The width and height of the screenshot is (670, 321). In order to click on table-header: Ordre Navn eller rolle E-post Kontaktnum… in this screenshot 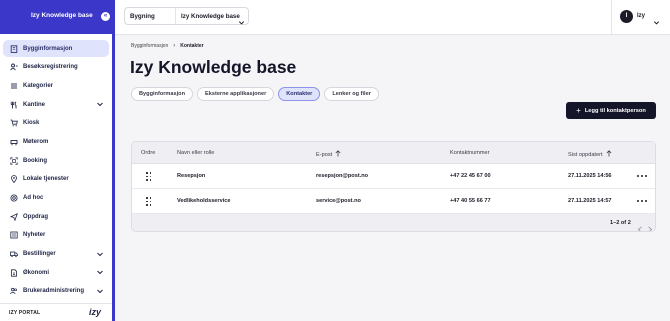, I will do `click(393, 153)`.